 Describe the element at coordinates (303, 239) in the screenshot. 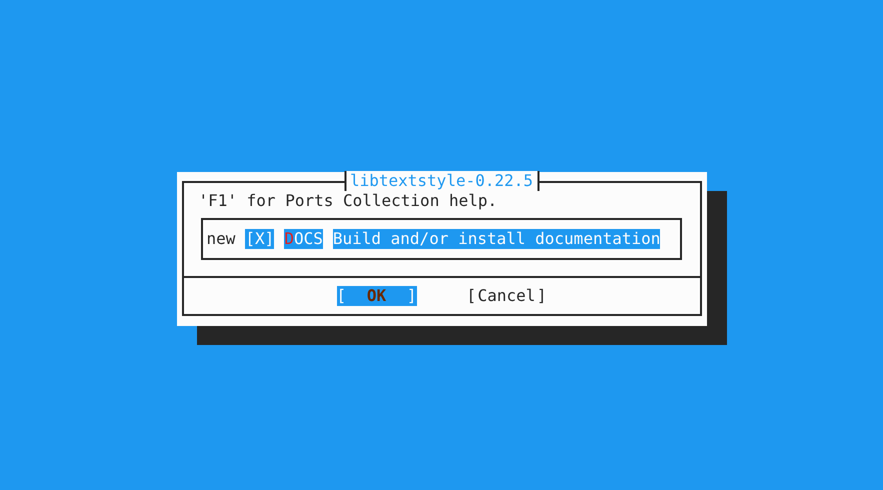

I see `option-name: DOCS` at that location.